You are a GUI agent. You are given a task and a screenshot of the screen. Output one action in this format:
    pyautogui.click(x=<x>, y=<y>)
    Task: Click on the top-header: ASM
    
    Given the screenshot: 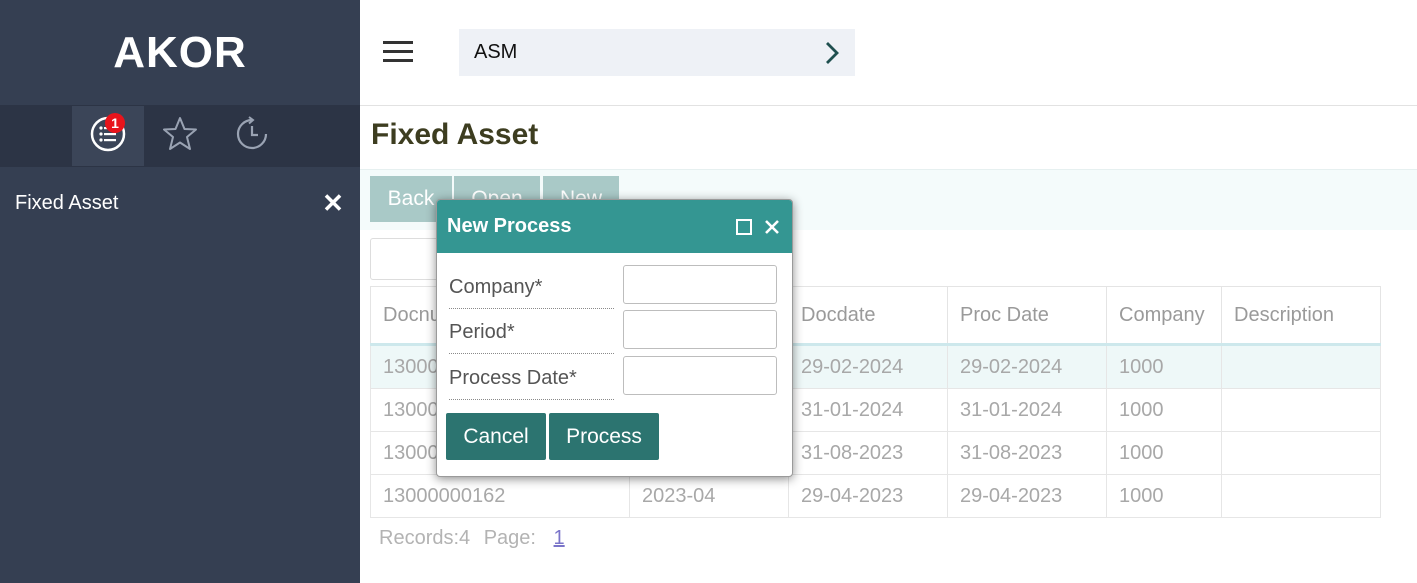 What is the action you would take?
    pyautogui.click(x=888, y=53)
    